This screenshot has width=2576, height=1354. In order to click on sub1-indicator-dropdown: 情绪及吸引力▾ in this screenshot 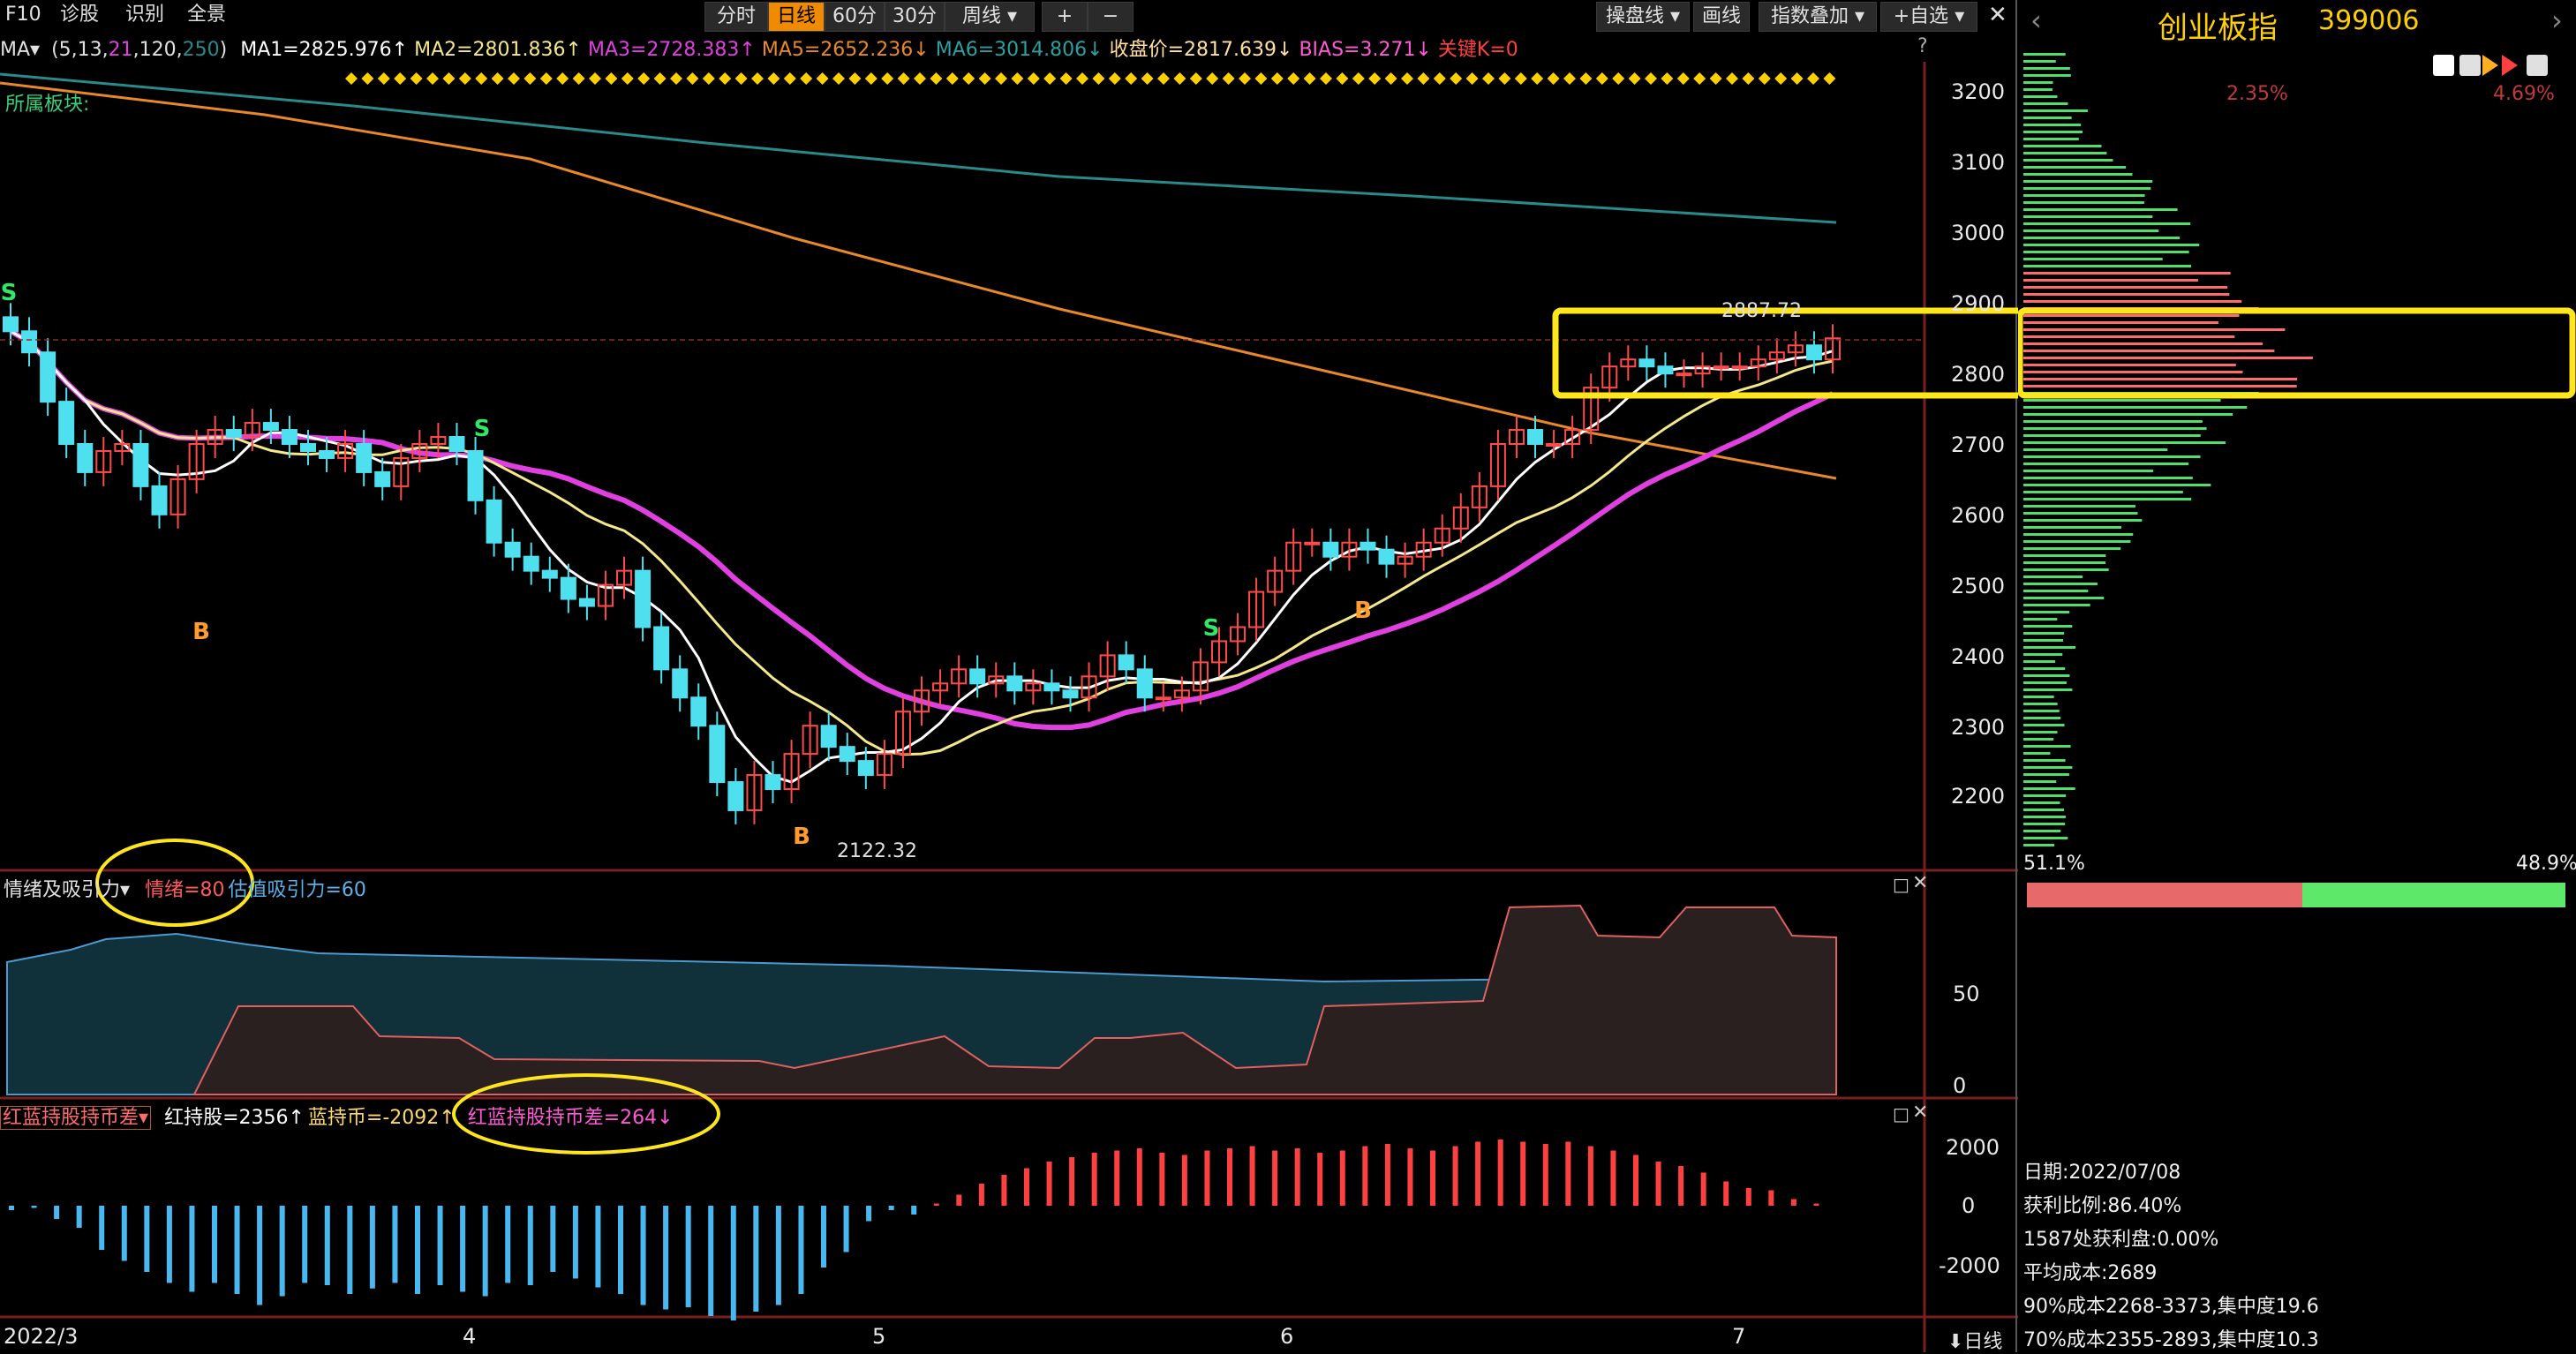, I will do `click(67, 890)`.